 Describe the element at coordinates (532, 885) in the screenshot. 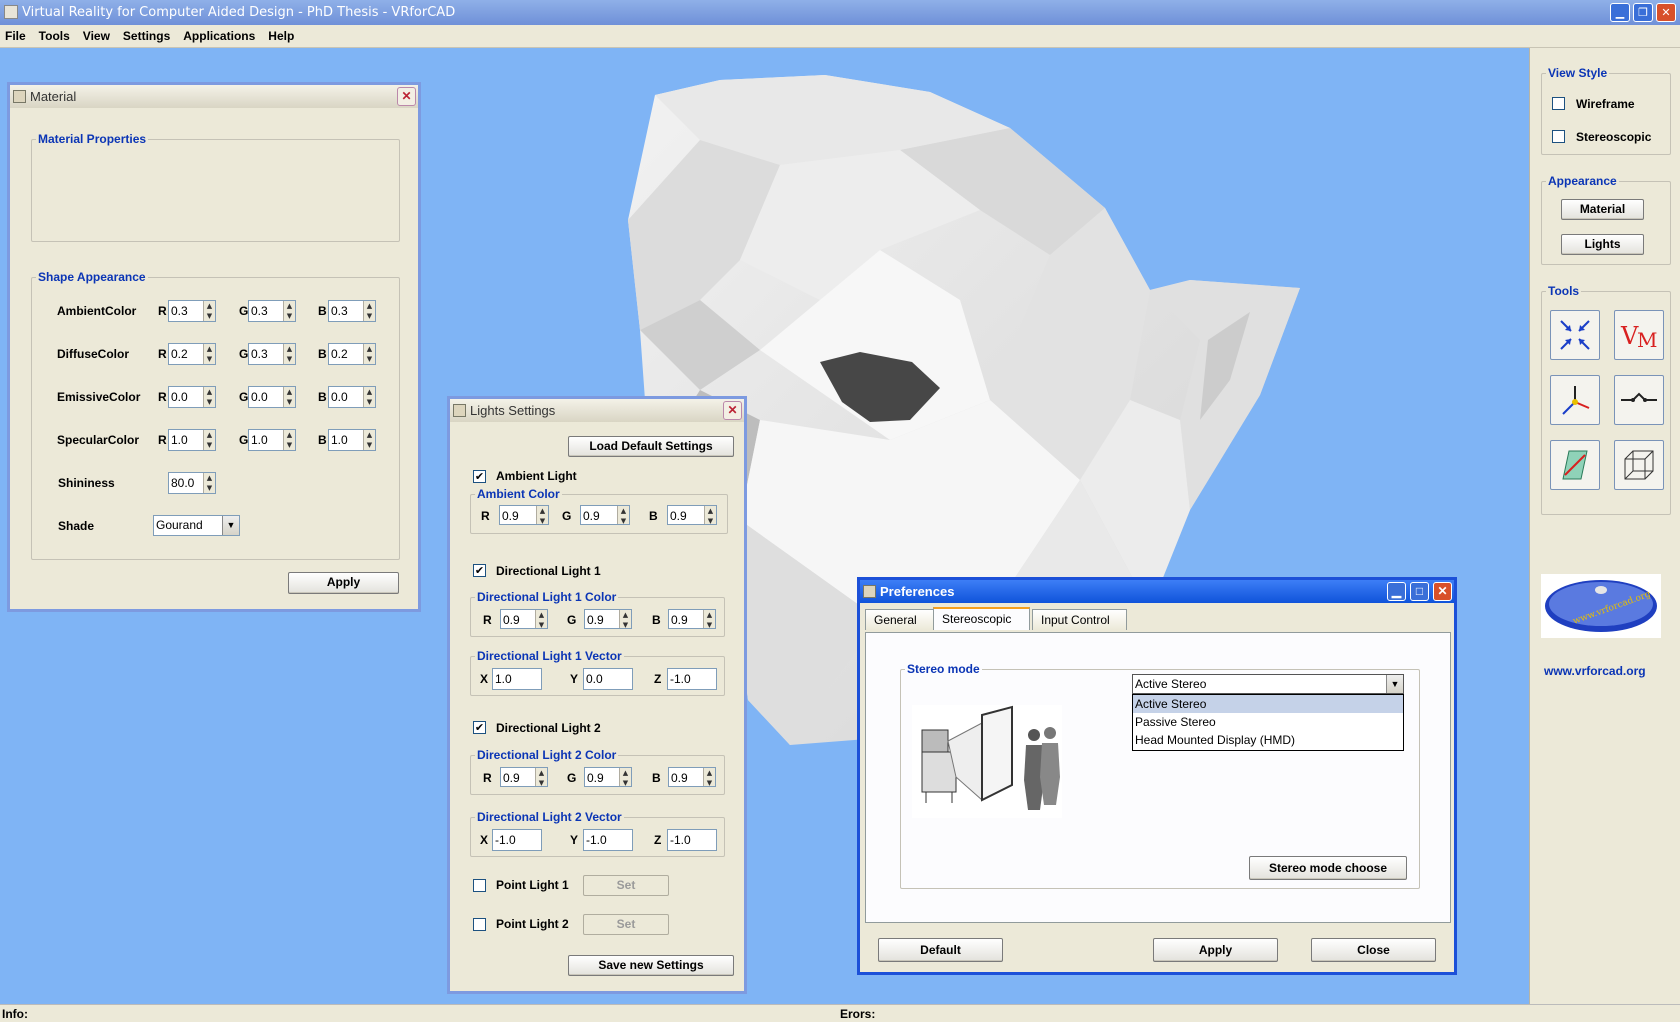

I see `point-light-1-label: Point Light 1` at that location.